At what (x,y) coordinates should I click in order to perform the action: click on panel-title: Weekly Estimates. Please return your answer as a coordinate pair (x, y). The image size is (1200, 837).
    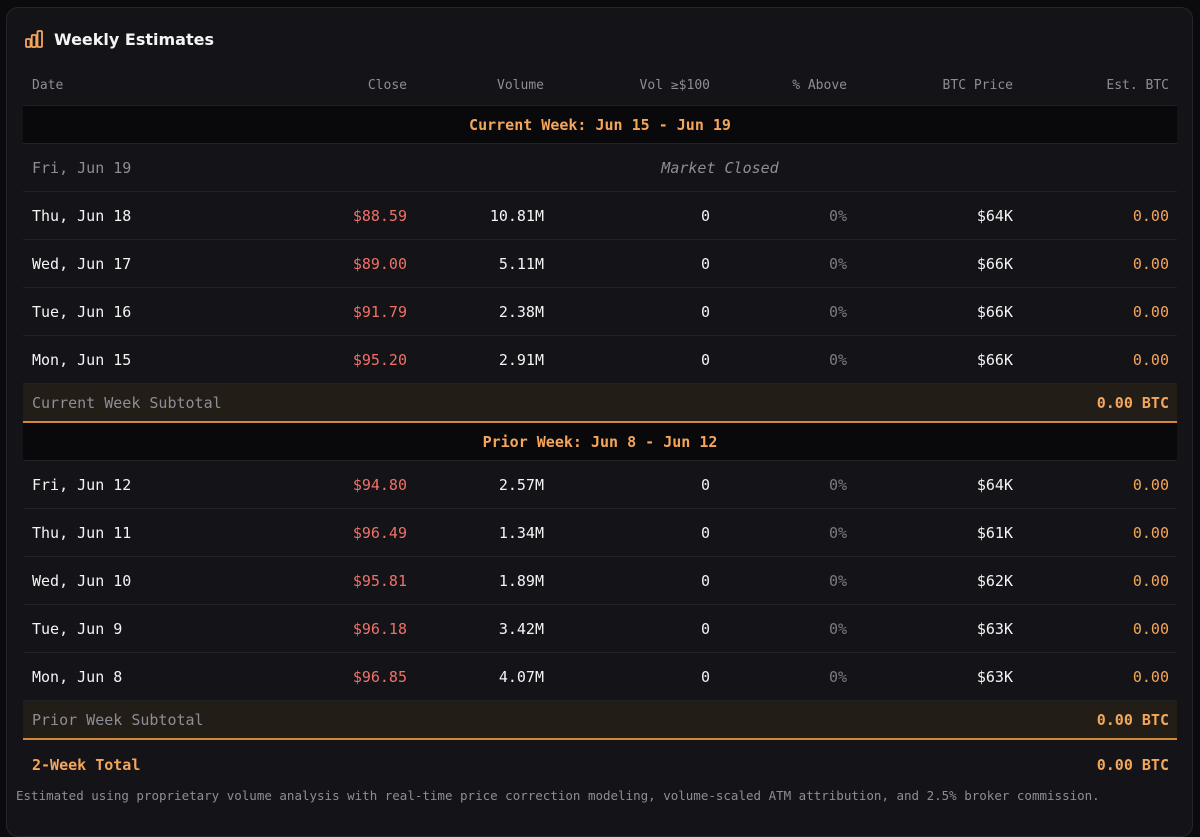
    Looking at the image, I should click on (134, 39).